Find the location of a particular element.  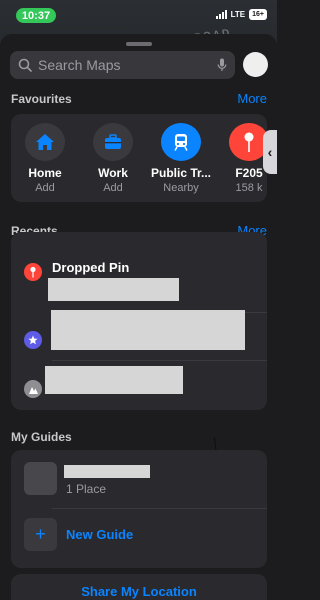

briefcase-icon is located at coordinates (113, 142).